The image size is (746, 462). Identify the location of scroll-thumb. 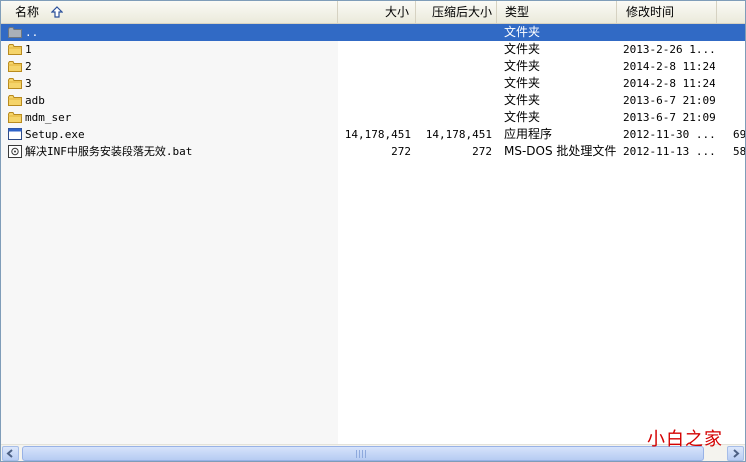
(363, 453).